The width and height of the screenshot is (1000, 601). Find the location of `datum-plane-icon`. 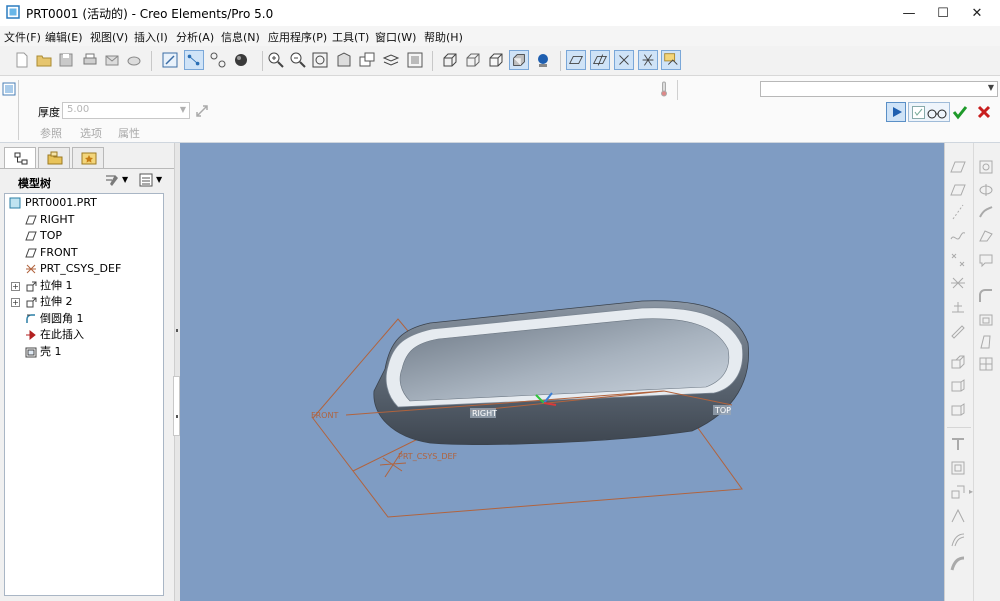

datum-plane-icon is located at coordinates (958, 190).